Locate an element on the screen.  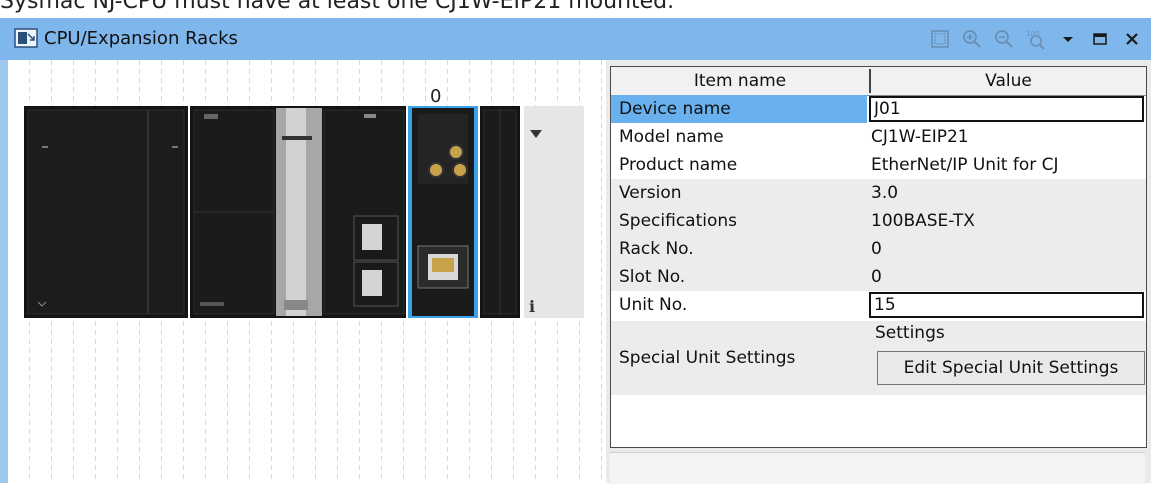
maximize-icon is located at coordinates (1100, 39).